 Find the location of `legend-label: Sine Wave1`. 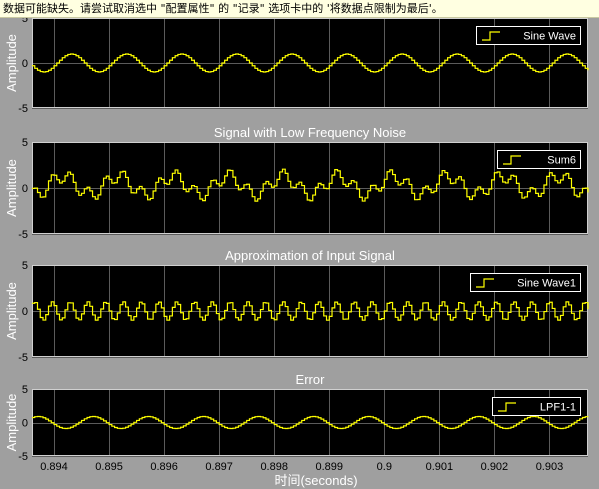

legend-label: Sine Wave1 is located at coordinates (546, 284).